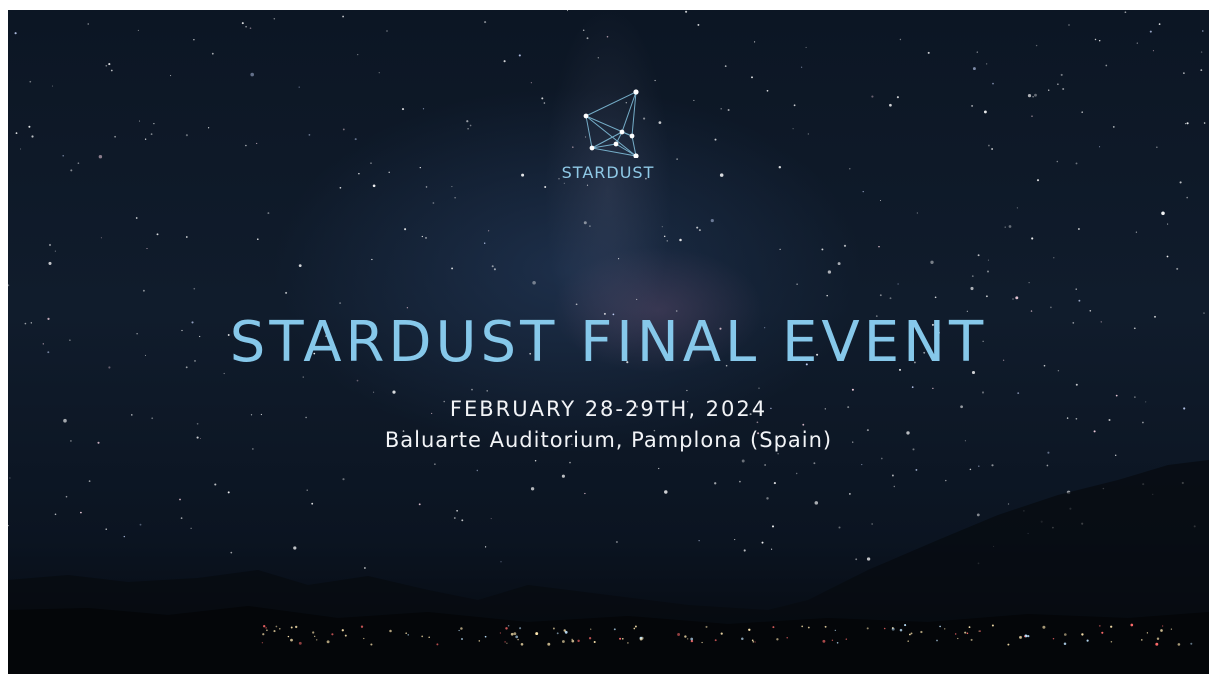 The height and width of the screenshot is (684, 1209). What do you see at coordinates (608, 172) in the screenshot?
I see `logo-wordmark: STARDUST` at bounding box center [608, 172].